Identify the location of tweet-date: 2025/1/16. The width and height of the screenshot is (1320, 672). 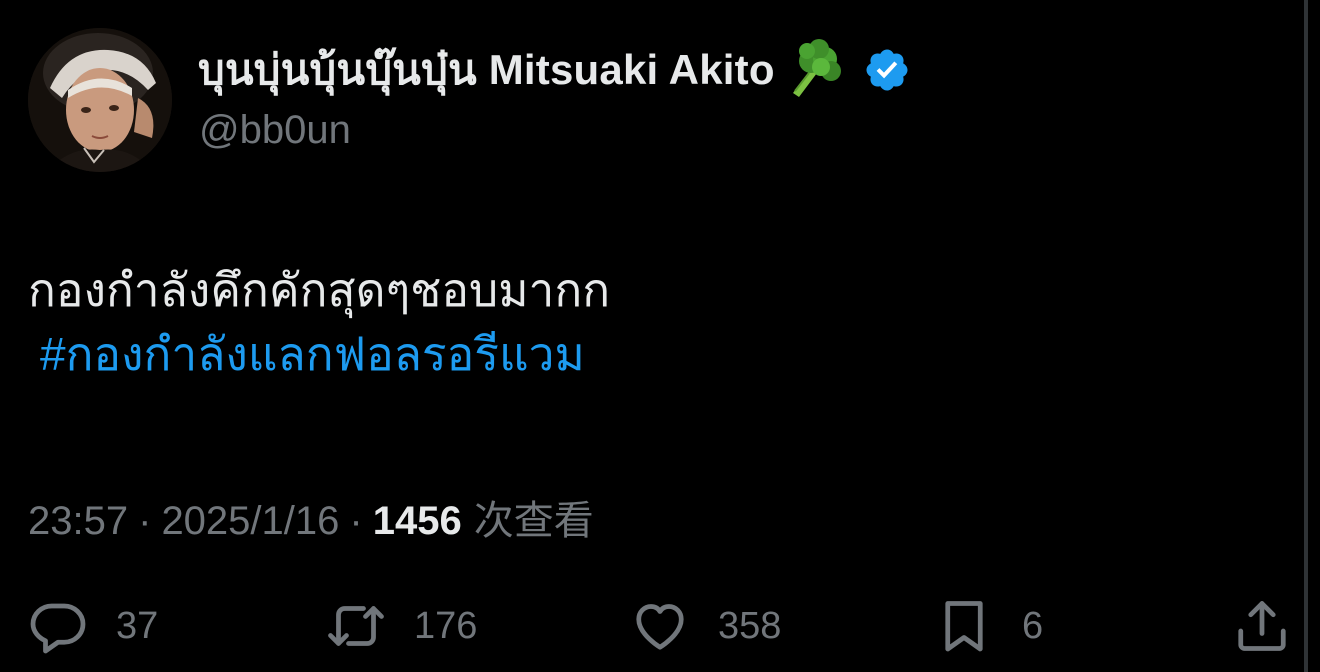
(250, 521).